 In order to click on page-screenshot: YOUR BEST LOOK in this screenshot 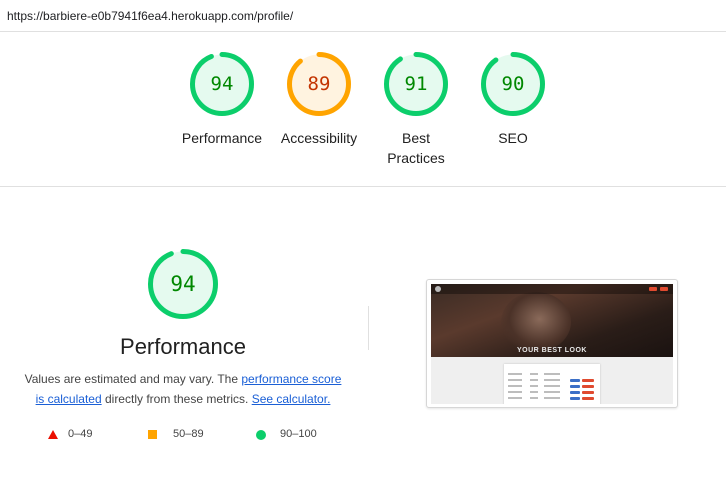, I will do `click(552, 343)`.